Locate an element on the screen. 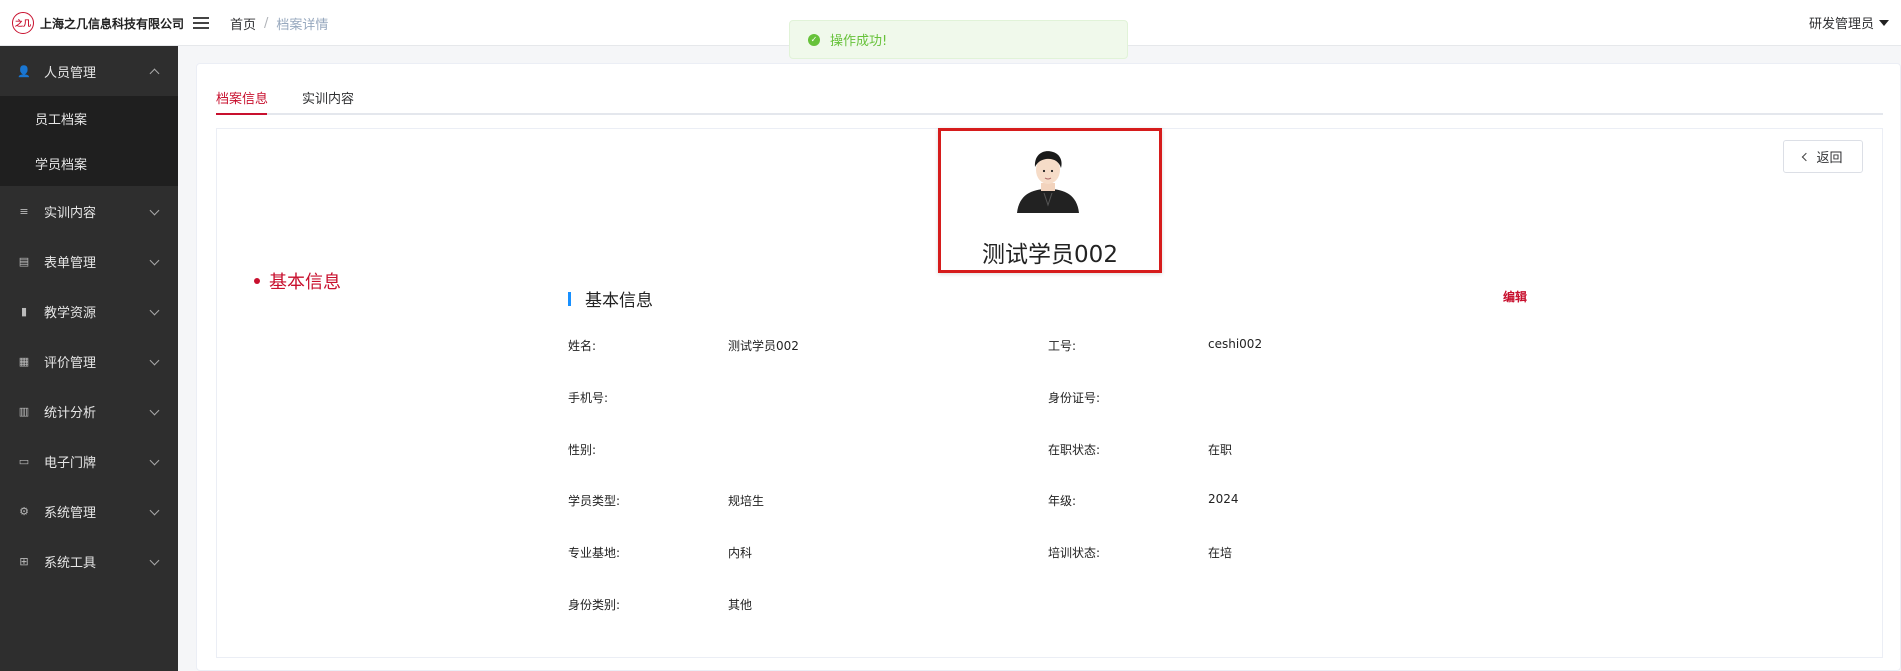 This screenshot has width=1901, height=671. users-icon: 👤 is located at coordinates (24, 71).